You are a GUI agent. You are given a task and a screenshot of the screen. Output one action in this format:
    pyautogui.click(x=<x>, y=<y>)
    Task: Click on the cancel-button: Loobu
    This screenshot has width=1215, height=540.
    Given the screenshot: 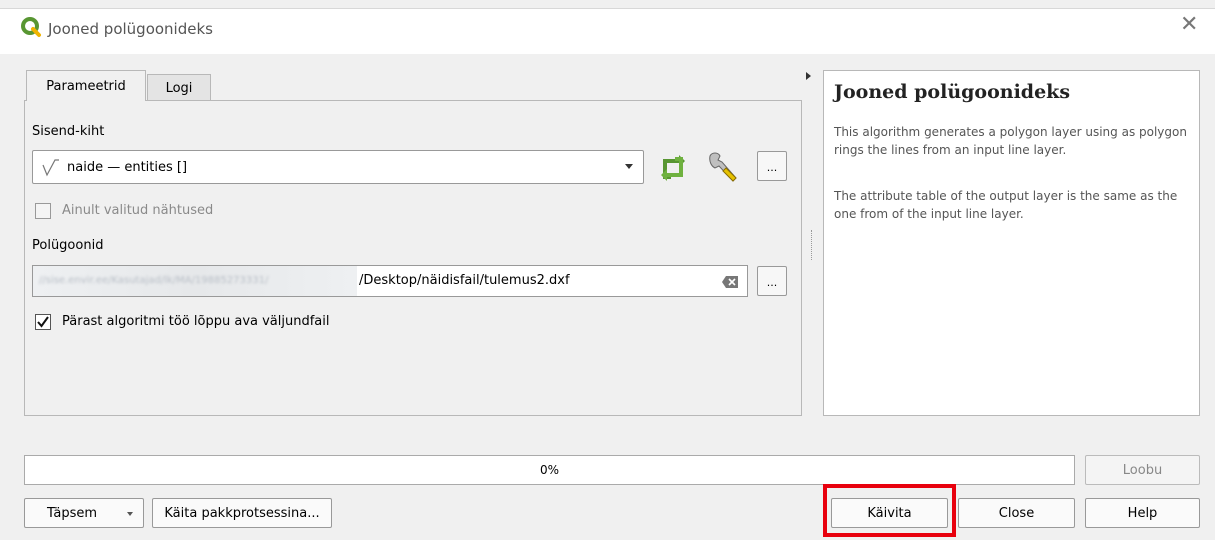 What is the action you would take?
    pyautogui.click(x=1142, y=470)
    